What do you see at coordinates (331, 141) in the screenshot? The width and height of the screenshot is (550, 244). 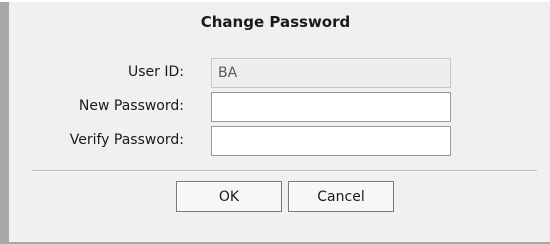 I see `verify-password-field` at bounding box center [331, 141].